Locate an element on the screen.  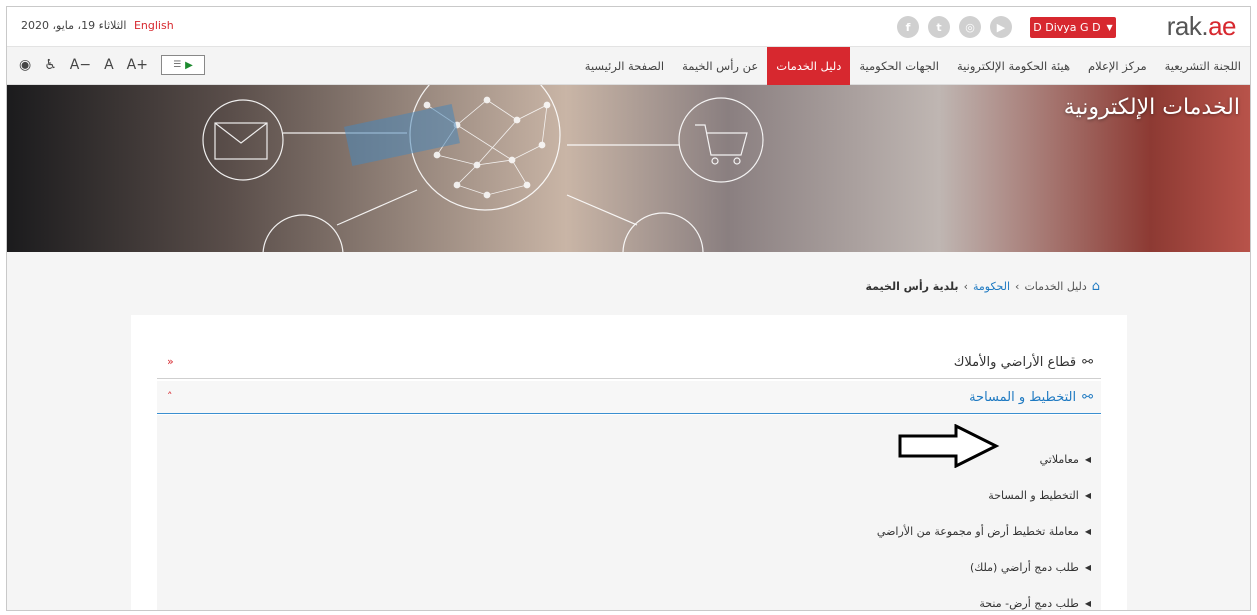
user-menu-button: D Divya G D ▼ is located at coordinates (1073, 27).